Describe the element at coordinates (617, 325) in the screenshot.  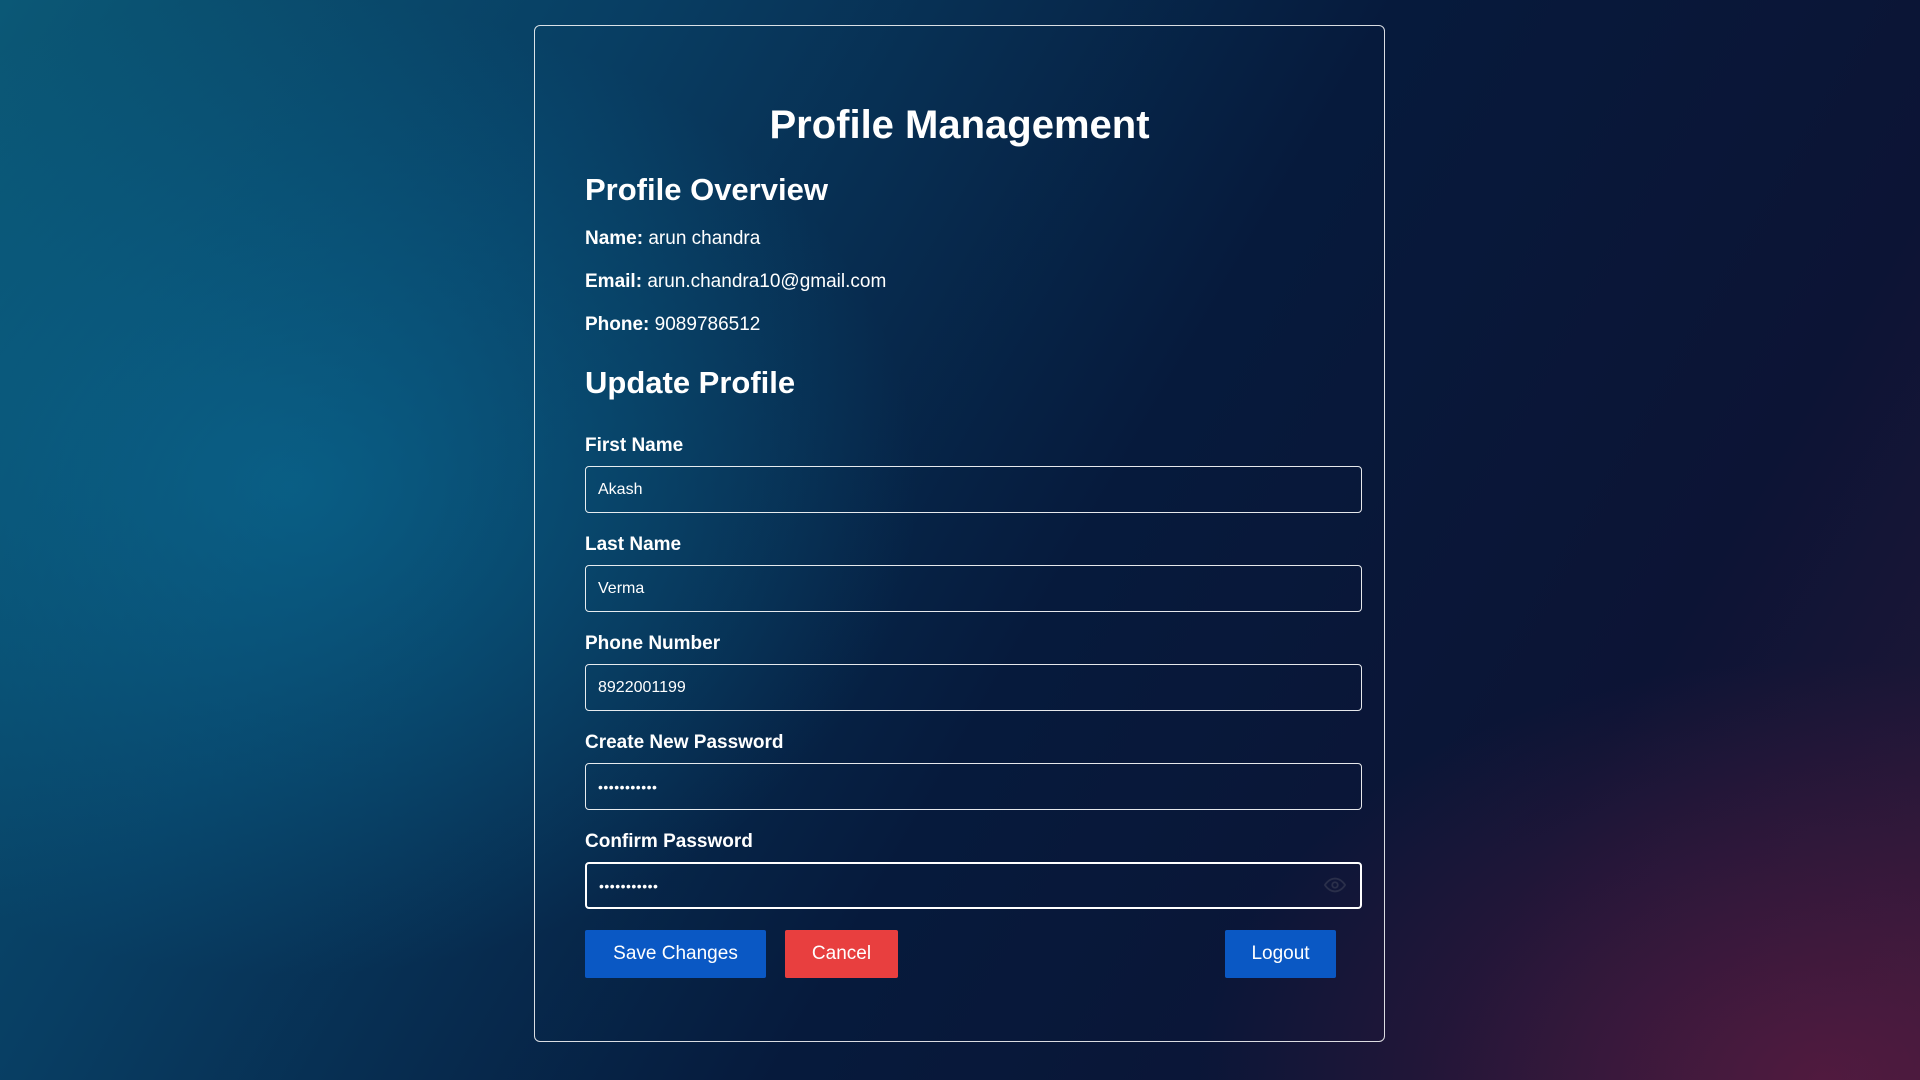
I see `overview-phone-label: Phone:` at that location.